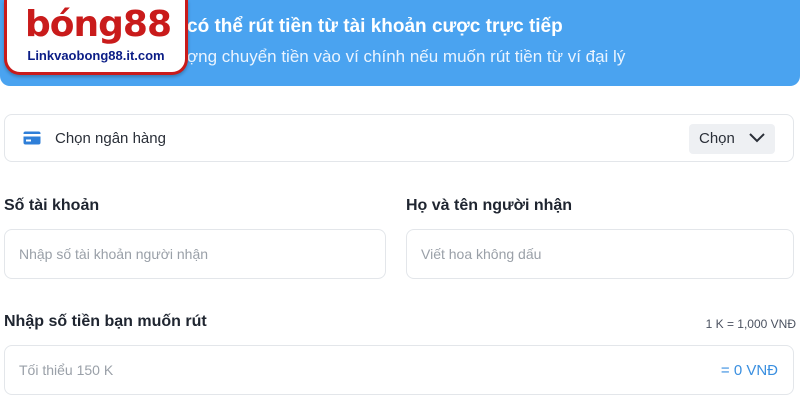  What do you see at coordinates (195, 254) in the screenshot?
I see `account-number-input` at bounding box center [195, 254].